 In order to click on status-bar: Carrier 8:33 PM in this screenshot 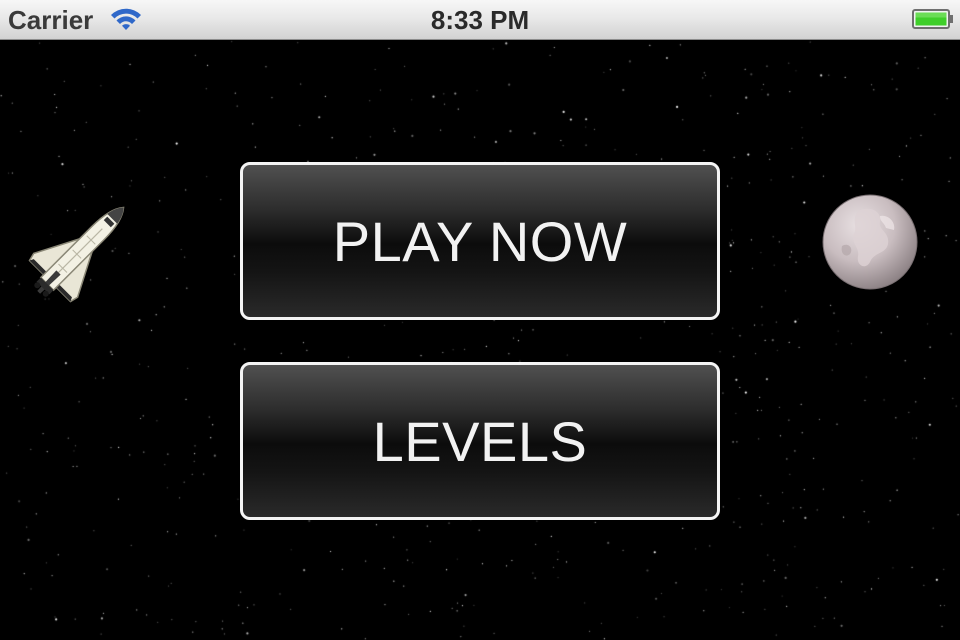, I will do `click(480, 20)`.